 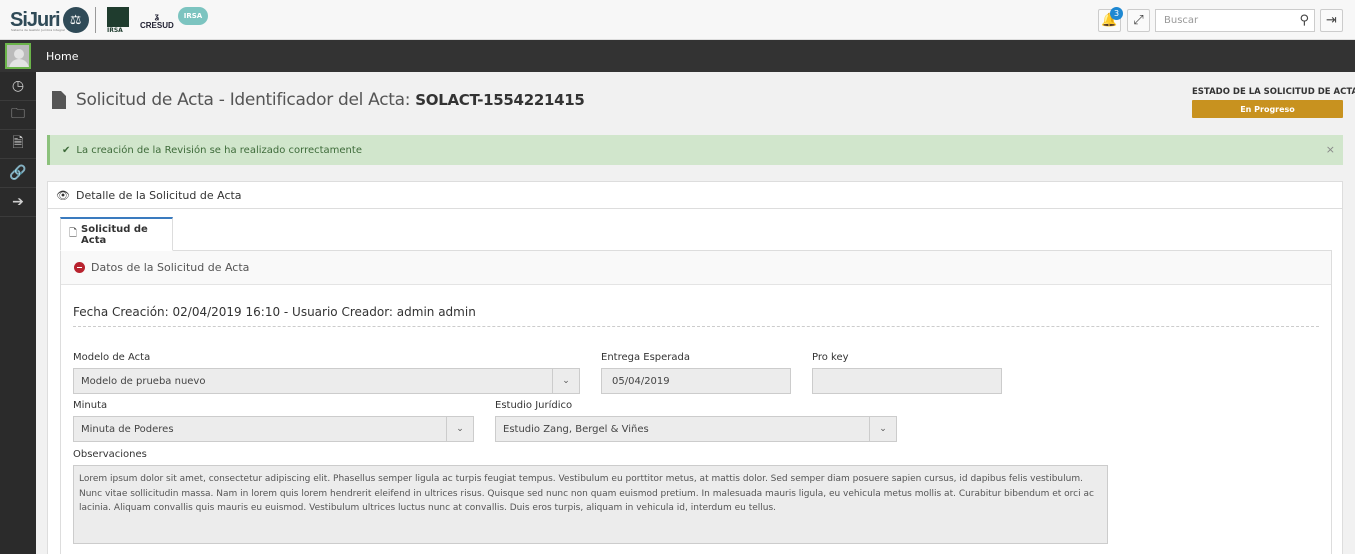 I want to click on acta-id: SOLACT-1554221415, so click(x=500, y=100).